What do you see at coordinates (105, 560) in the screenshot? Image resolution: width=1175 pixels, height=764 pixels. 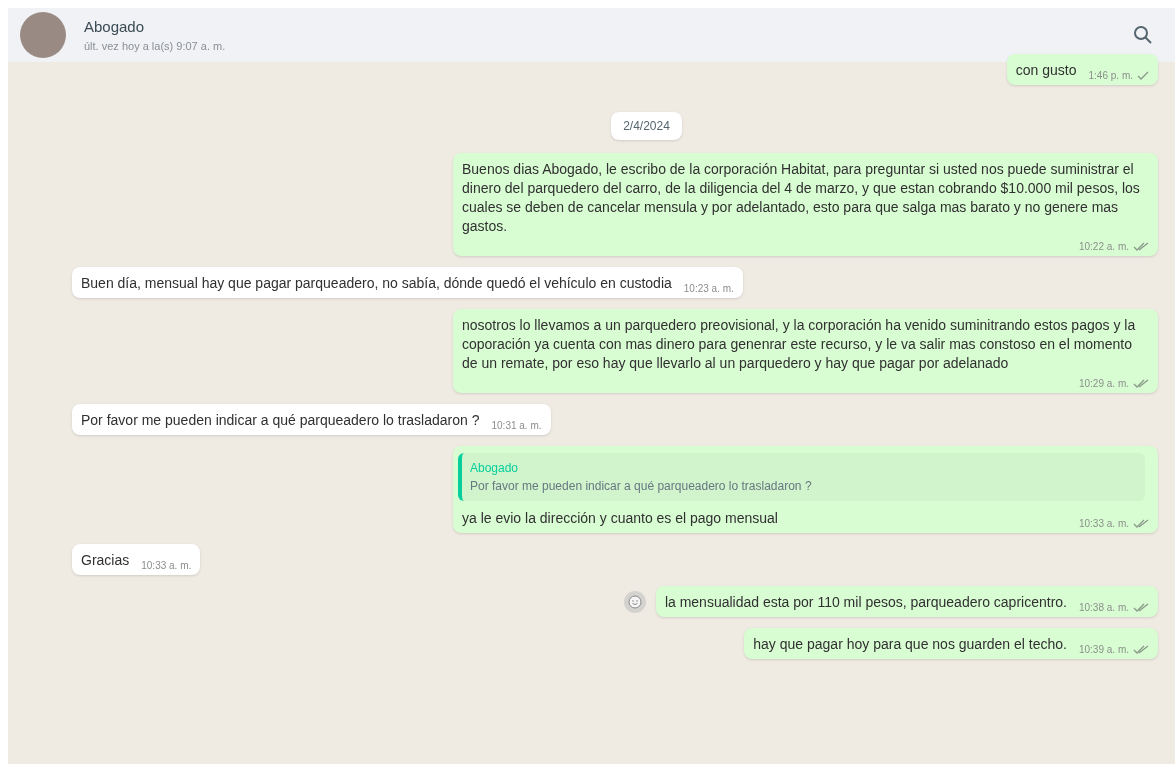 I see `message-text: Gracias` at bounding box center [105, 560].